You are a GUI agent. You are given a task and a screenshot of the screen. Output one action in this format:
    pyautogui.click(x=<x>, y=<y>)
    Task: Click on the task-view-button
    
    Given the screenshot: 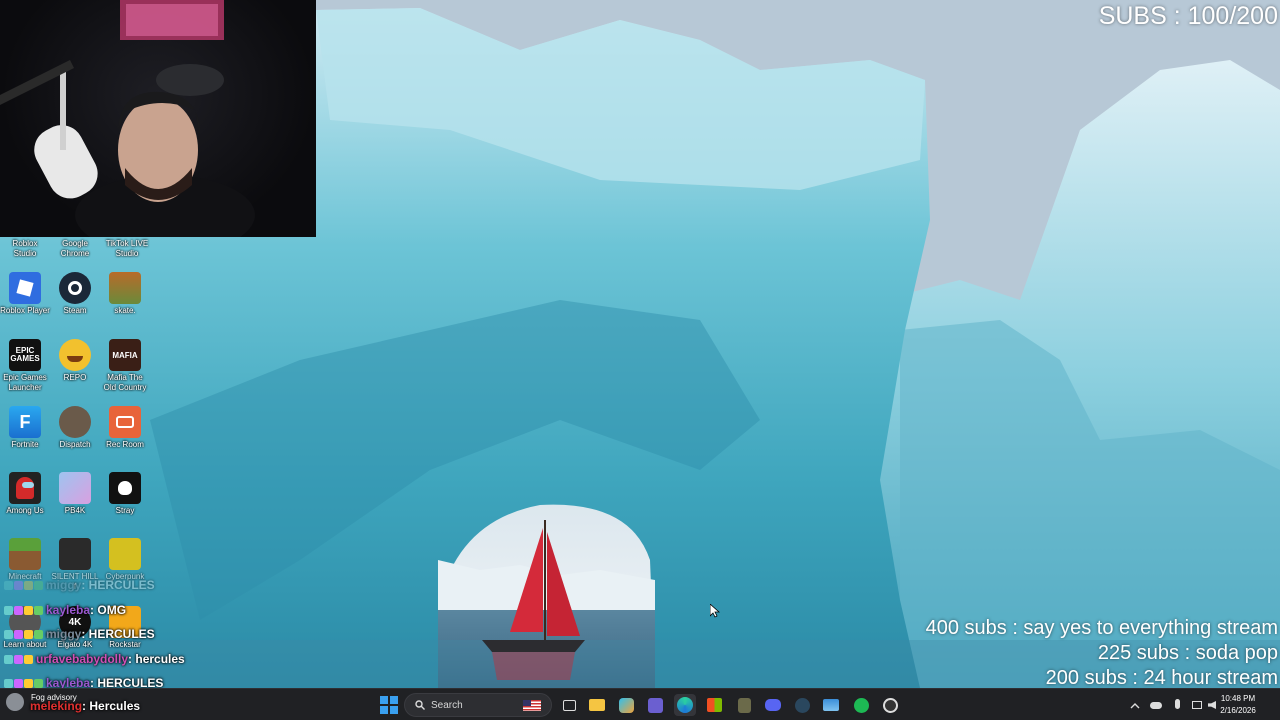 What is the action you would take?
    pyautogui.click(x=569, y=705)
    